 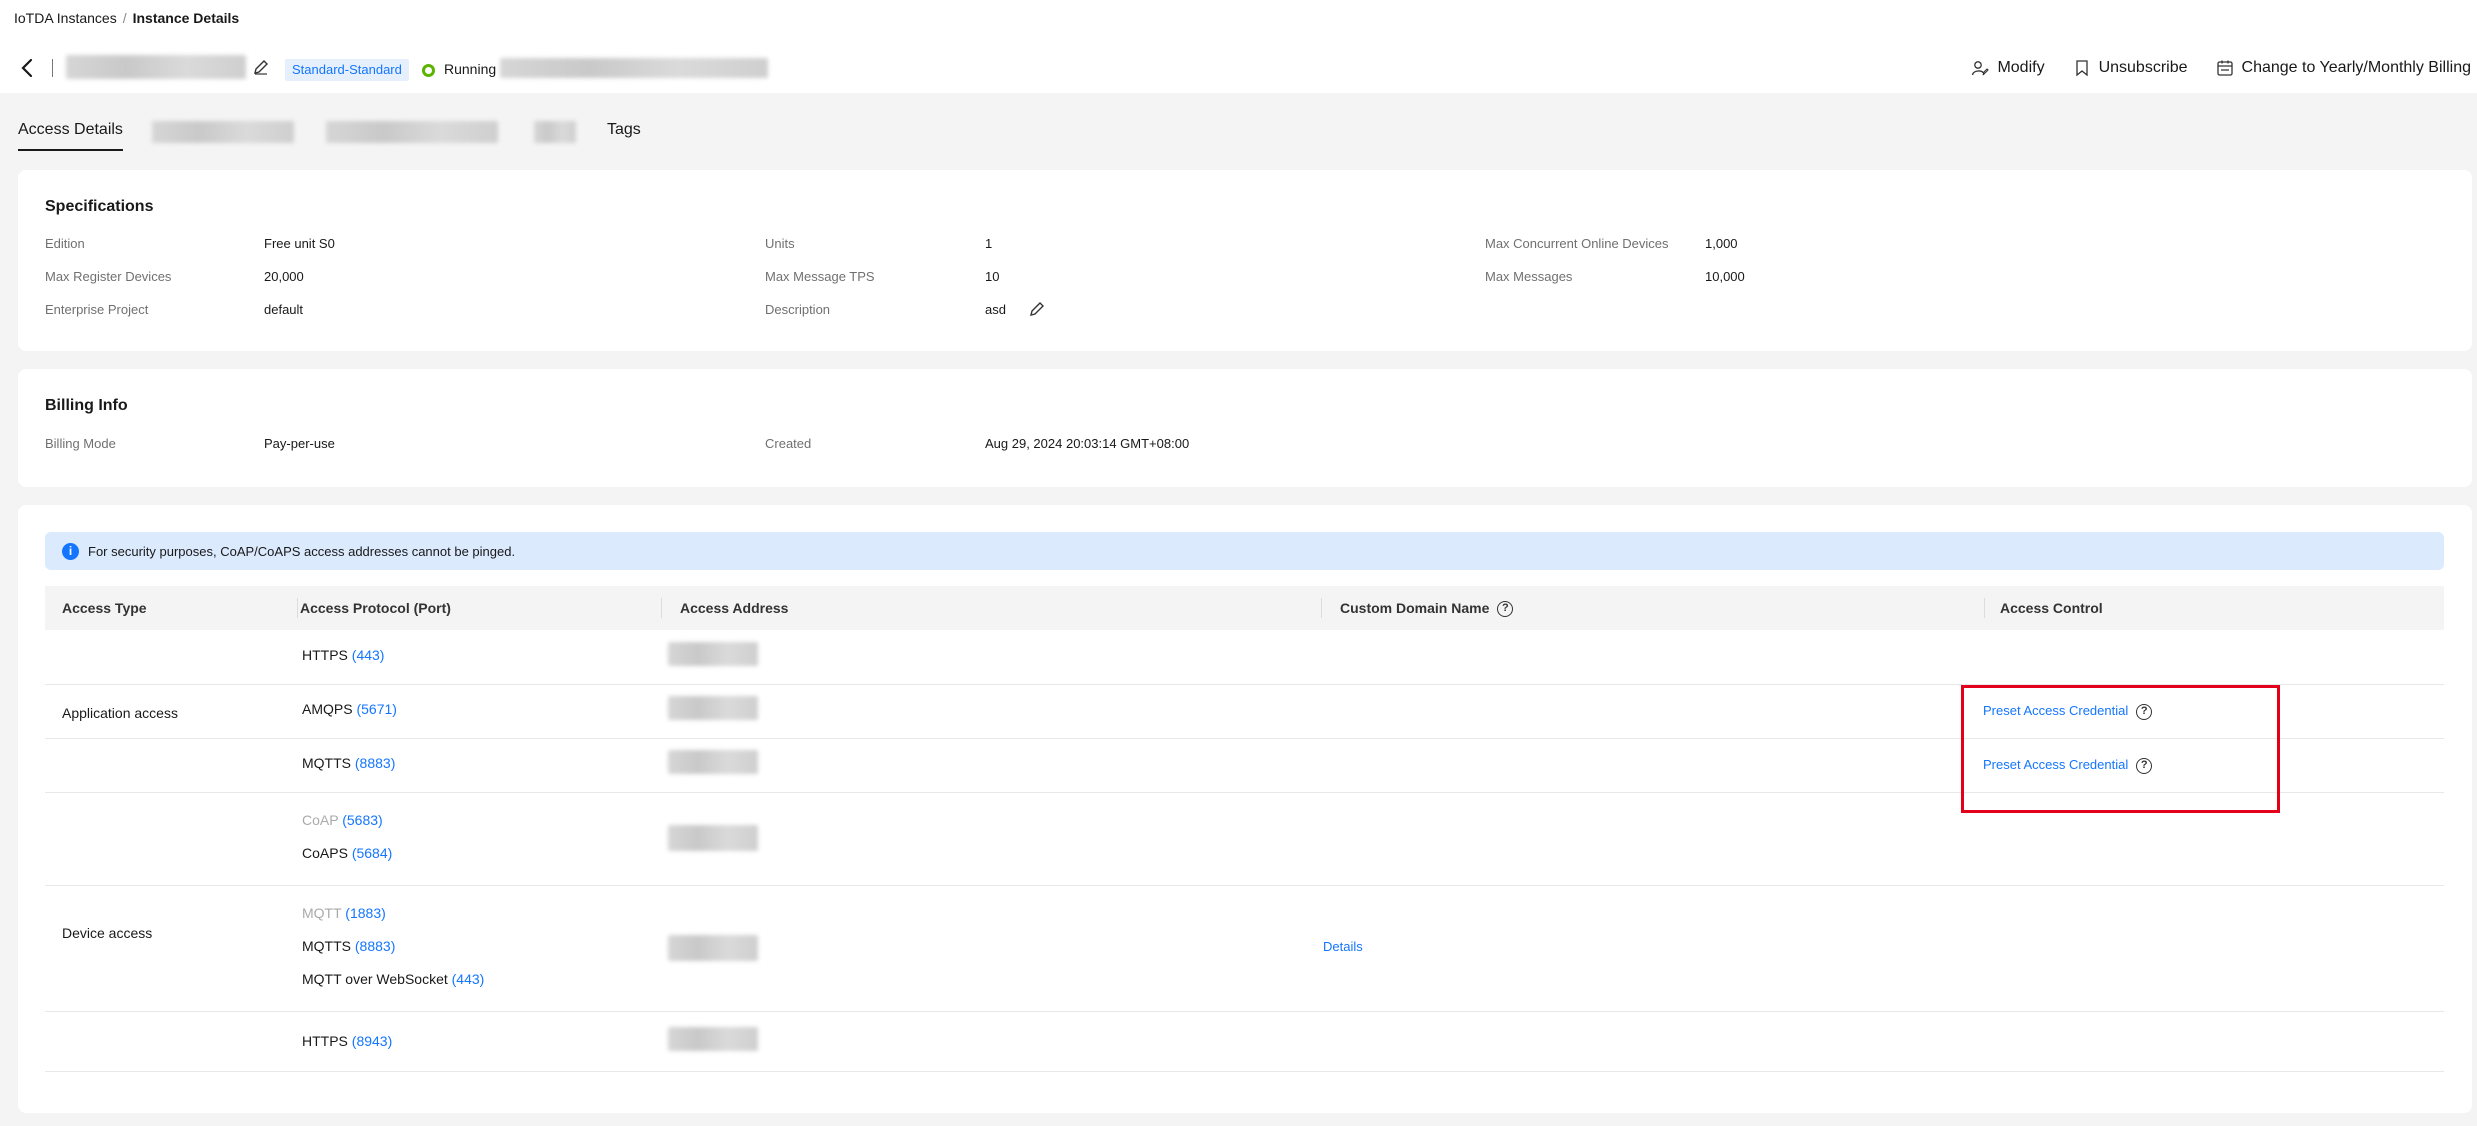 What do you see at coordinates (734, 608) in the screenshot?
I see `header-access-address: Access Address` at bounding box center [734, 608].